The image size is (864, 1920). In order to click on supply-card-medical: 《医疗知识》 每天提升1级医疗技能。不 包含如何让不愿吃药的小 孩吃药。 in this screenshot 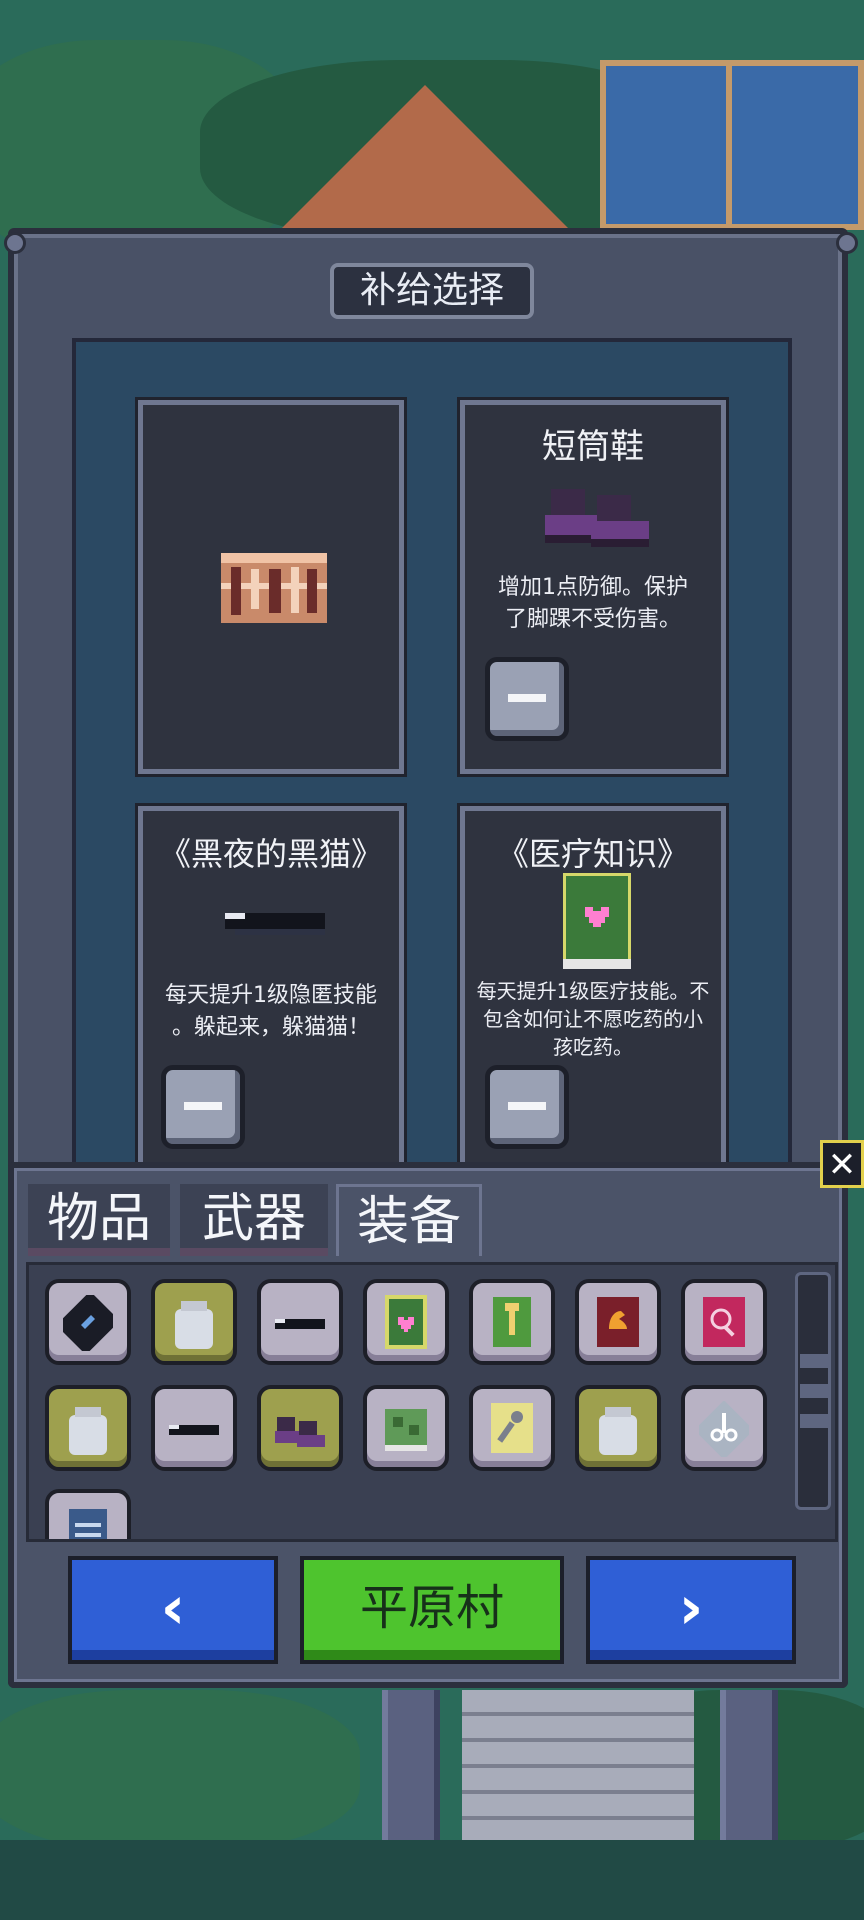, I will do `click(593, 993)`.